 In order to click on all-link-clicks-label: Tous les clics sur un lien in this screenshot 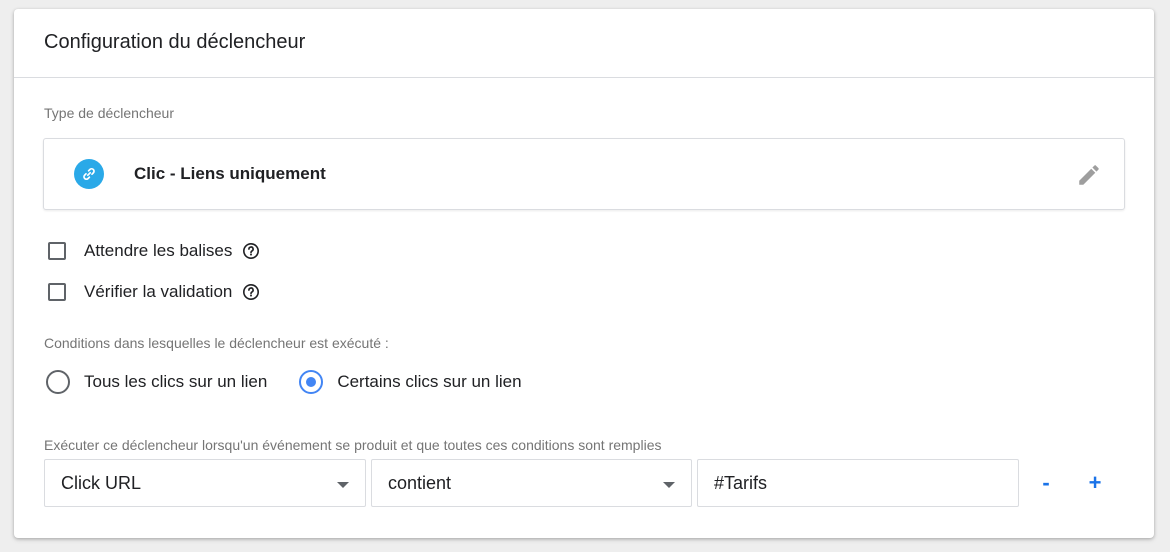, I will do `click(176, 381)`.